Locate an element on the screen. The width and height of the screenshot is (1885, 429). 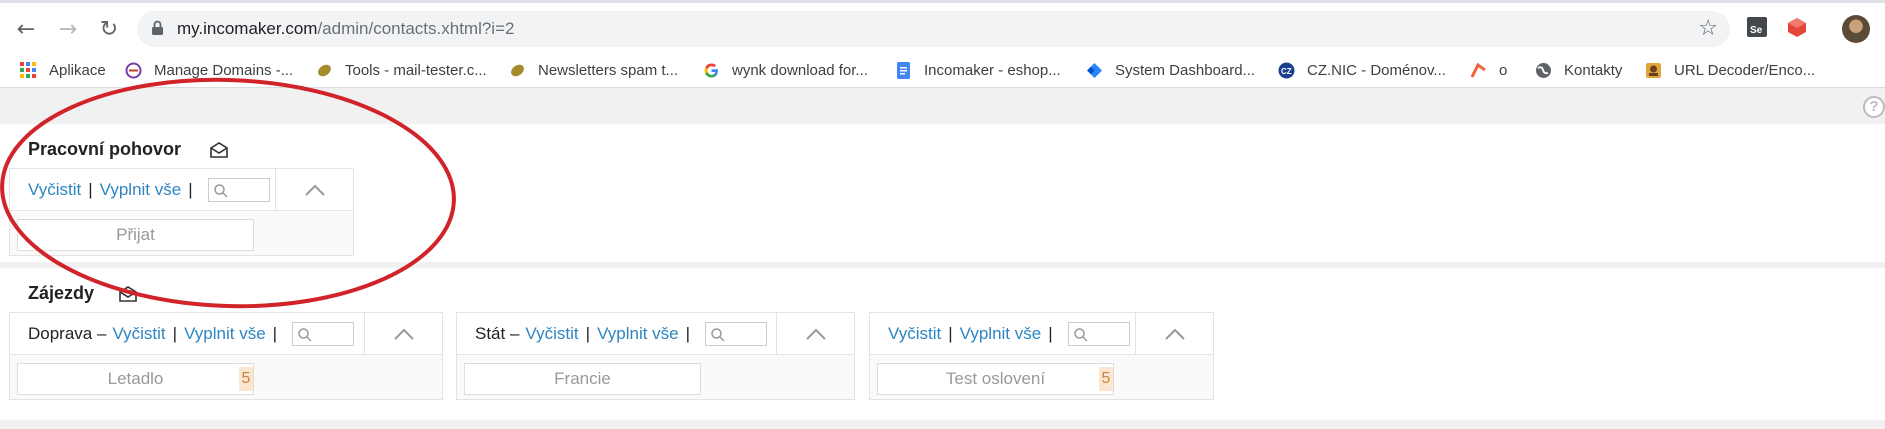
url-path: /admin/contacts.xhtml?i=2 is located at coordinates (416, 28).